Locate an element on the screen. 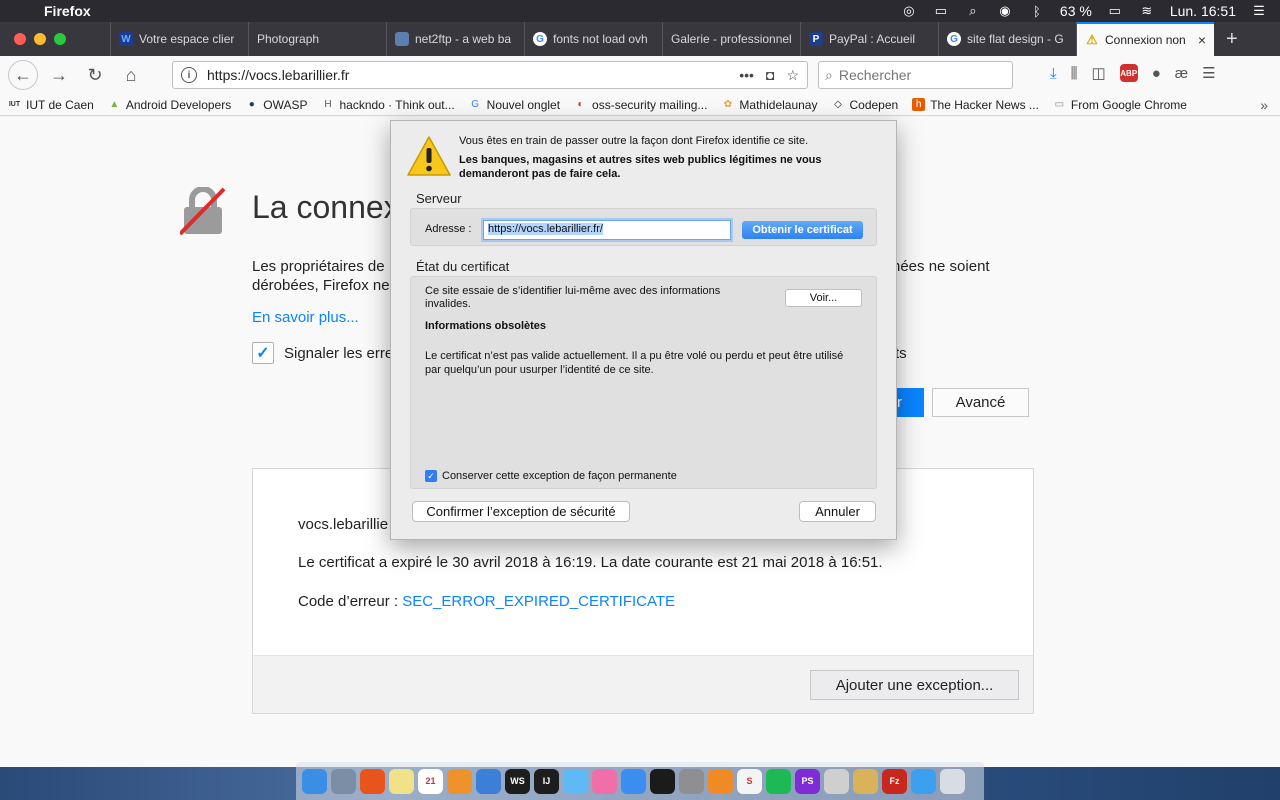  report-errors-row: ✓ Signaler les erre is located at coordinates (322, 353).